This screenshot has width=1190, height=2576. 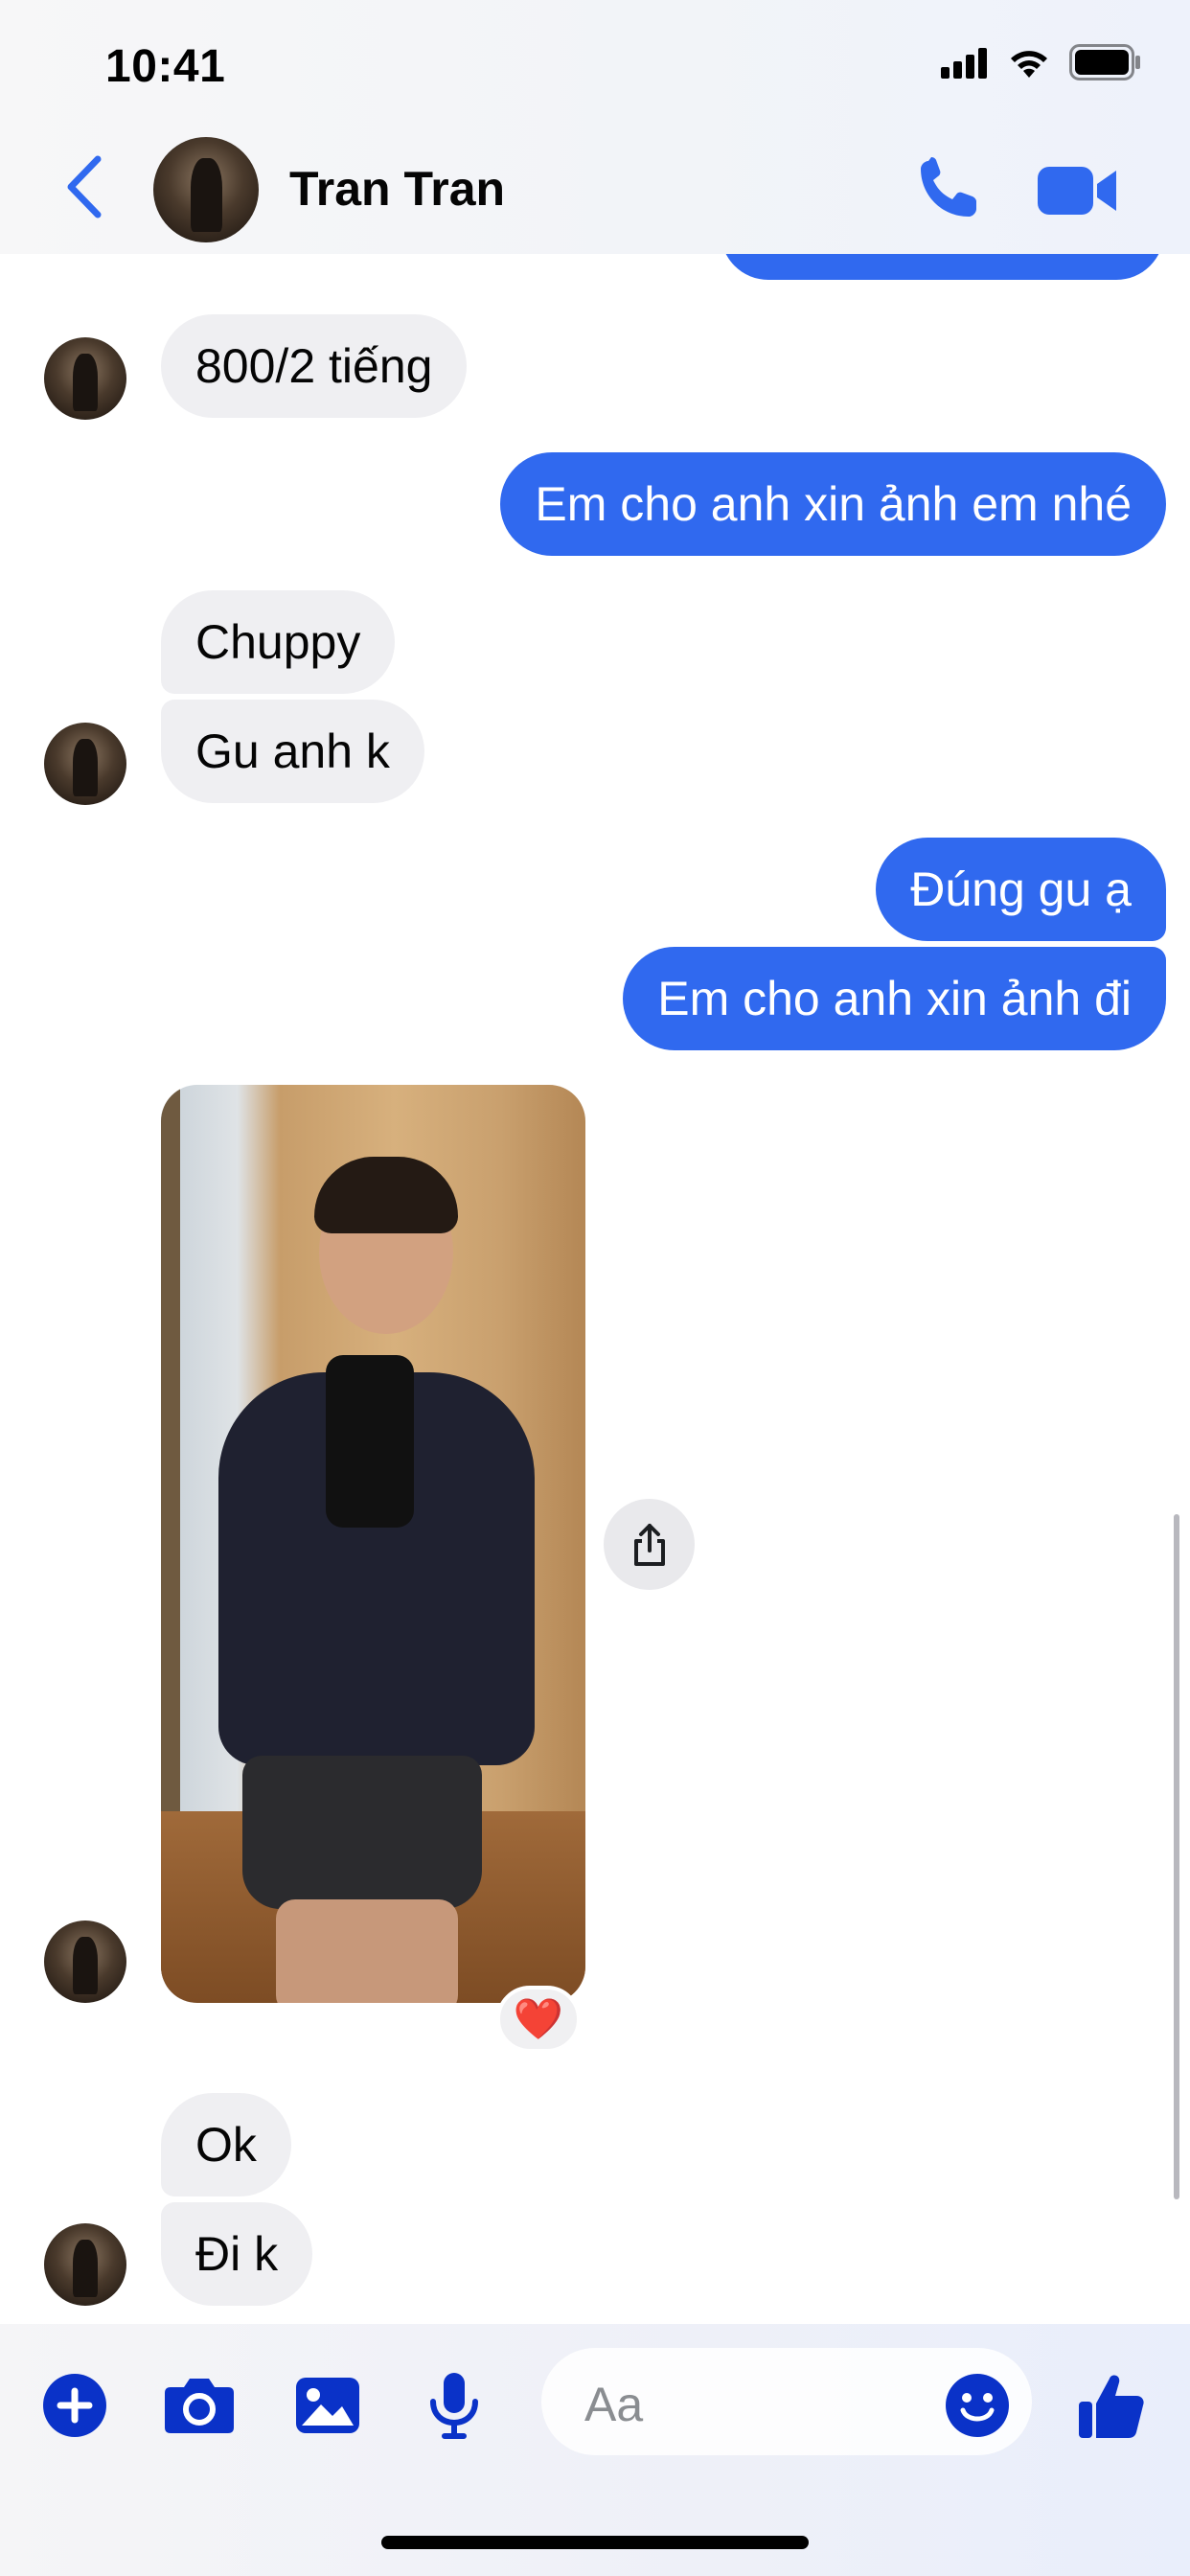 I want to click on message-bubble-outgoing: Em cho anh xin ảnh em nhé, so click(x=833, y=504).